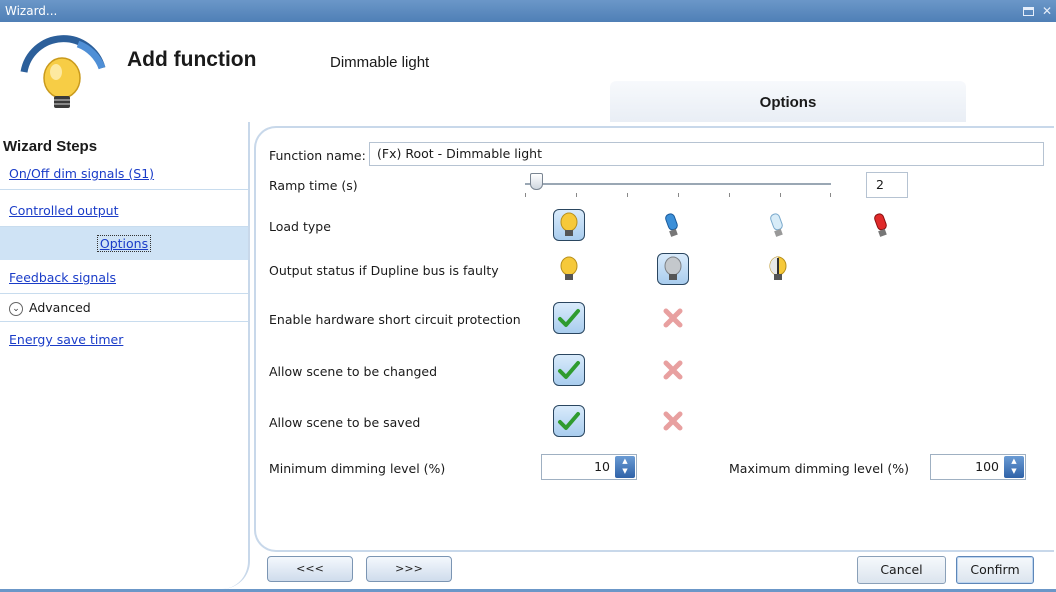  Describe the element at coordinates (901, 570) in the screenshot. I see `cancel-button: Cancel` at that location.